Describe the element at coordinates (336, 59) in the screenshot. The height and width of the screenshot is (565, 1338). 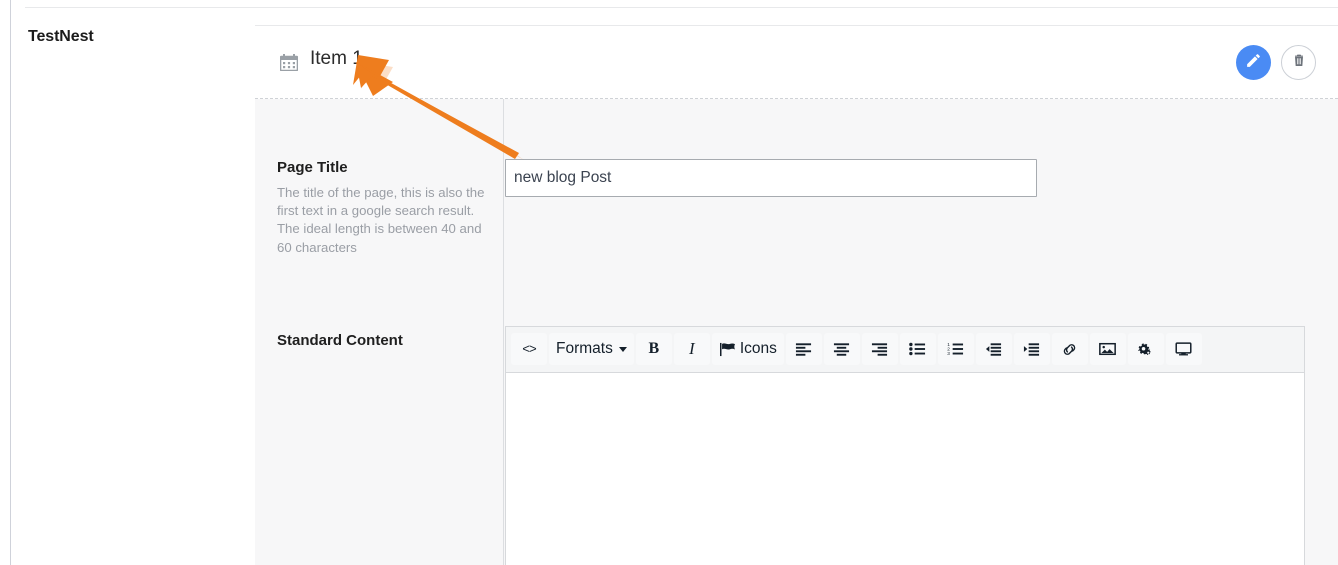
I see `item-label: Item 1` at that location.